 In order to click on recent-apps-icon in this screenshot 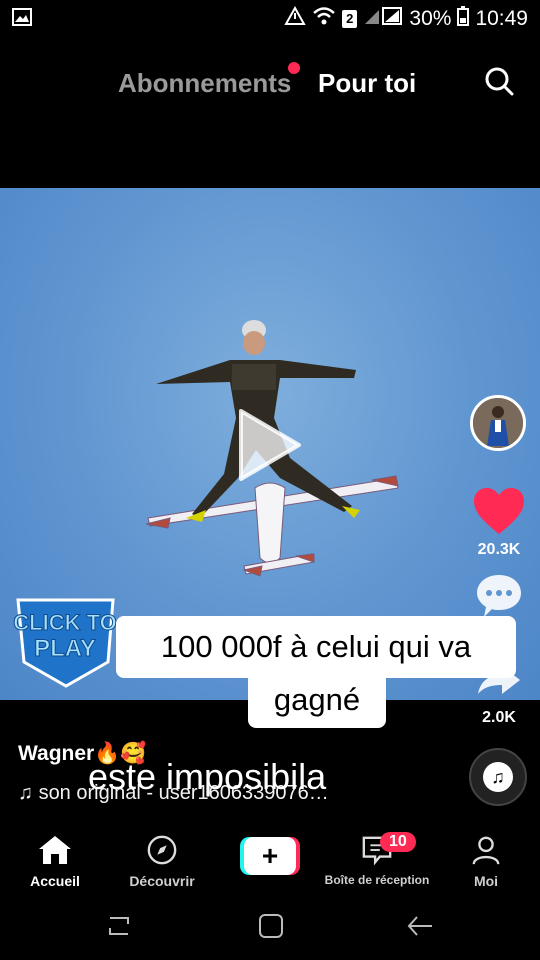, I will do `click(119, 928)`.